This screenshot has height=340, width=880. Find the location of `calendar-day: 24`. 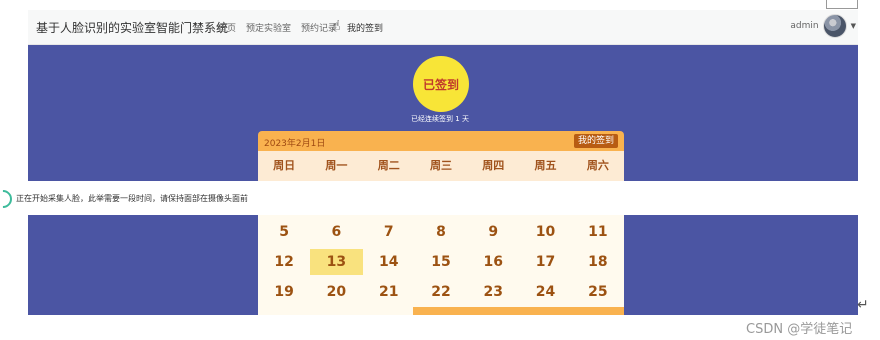

calendar-day: 24 is located at coordinates (545, 292).